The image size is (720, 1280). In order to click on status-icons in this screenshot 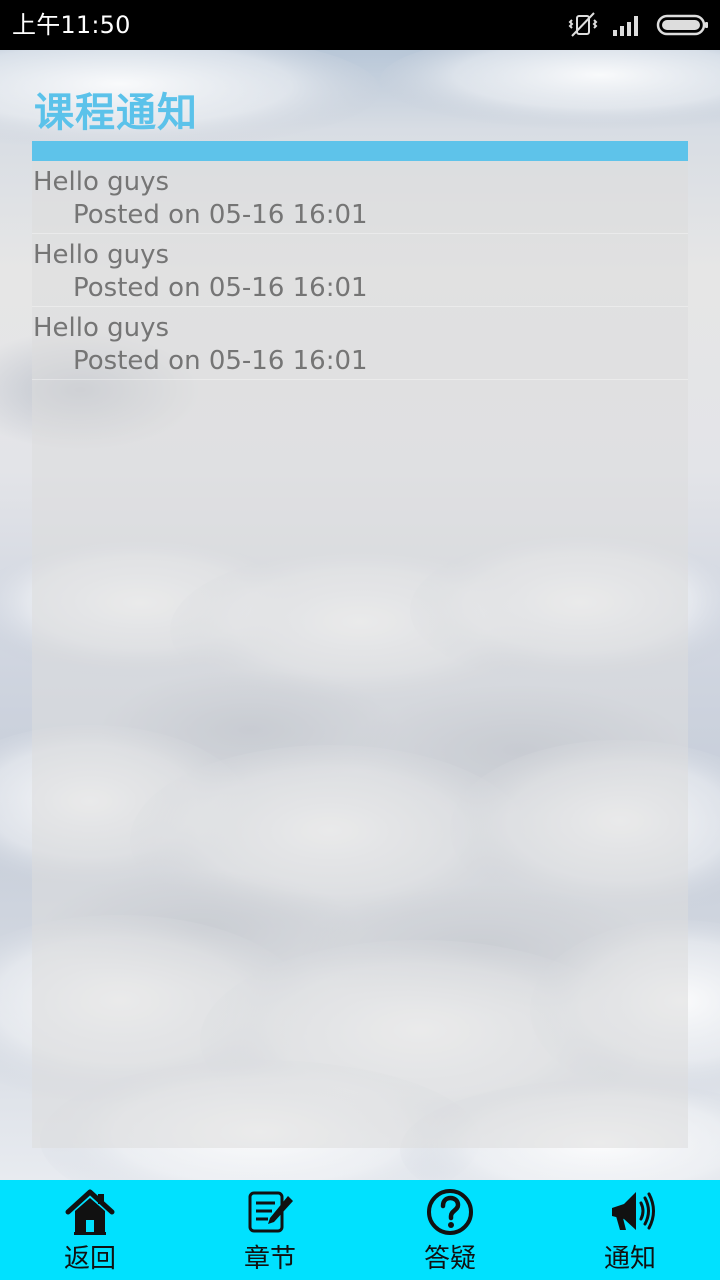, I will do `click(639, 25)`.